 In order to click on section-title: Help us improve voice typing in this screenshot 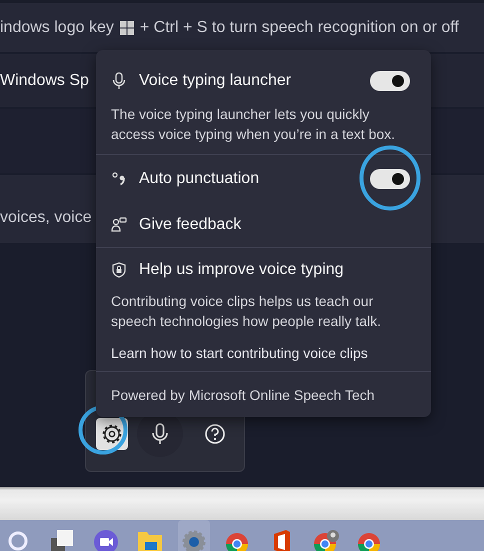, I will do `click(242, 270)`.